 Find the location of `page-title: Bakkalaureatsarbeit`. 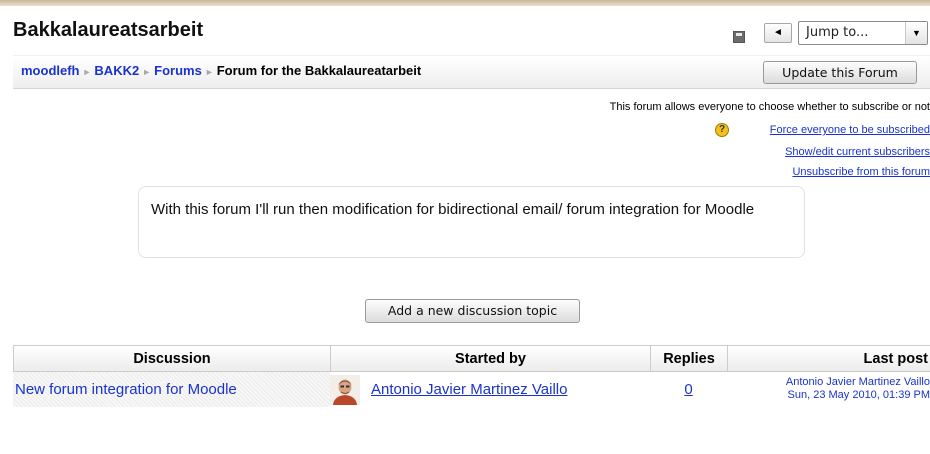

page-title: Bakkalaureatsarbeit is located at coordinates (108, 30).